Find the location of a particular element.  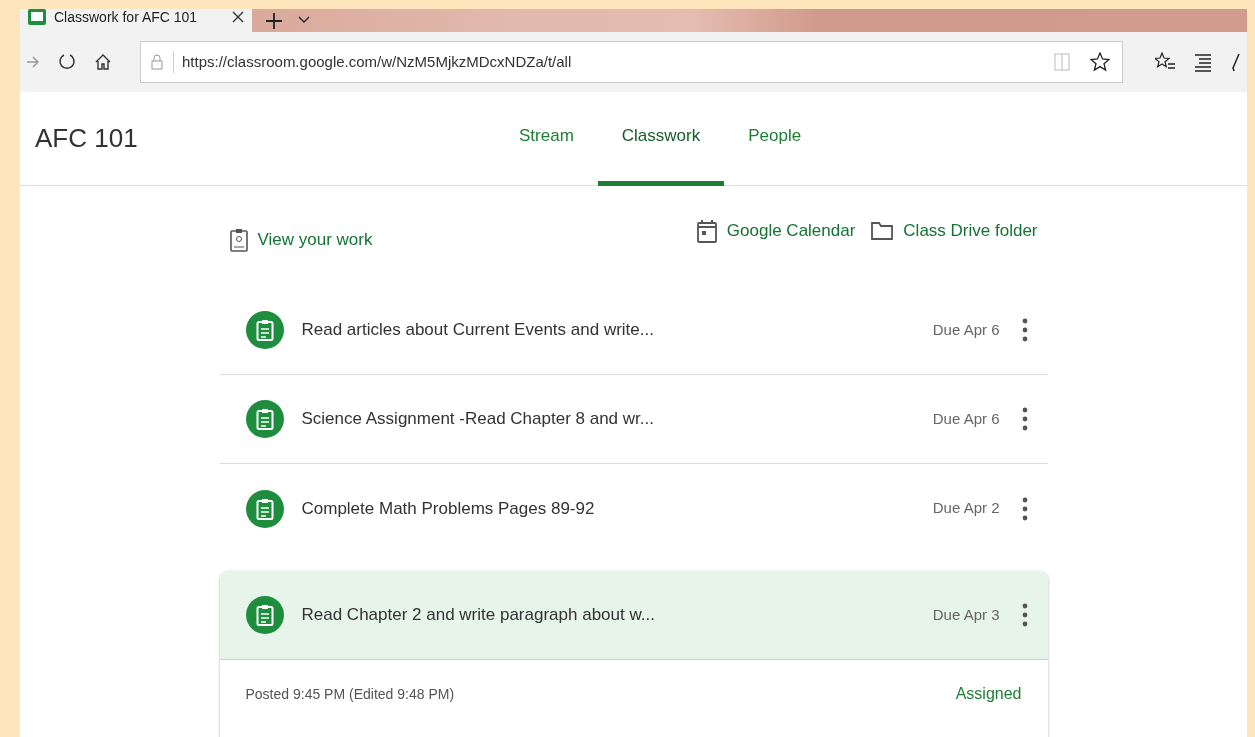

assignment-title: Complete Math Problems Pages 89-92 is located at coordinates (448, 508).